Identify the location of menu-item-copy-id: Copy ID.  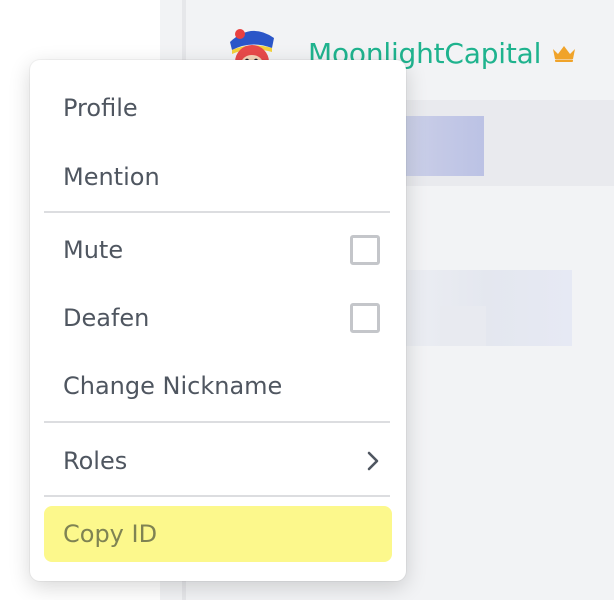
(218, 534).